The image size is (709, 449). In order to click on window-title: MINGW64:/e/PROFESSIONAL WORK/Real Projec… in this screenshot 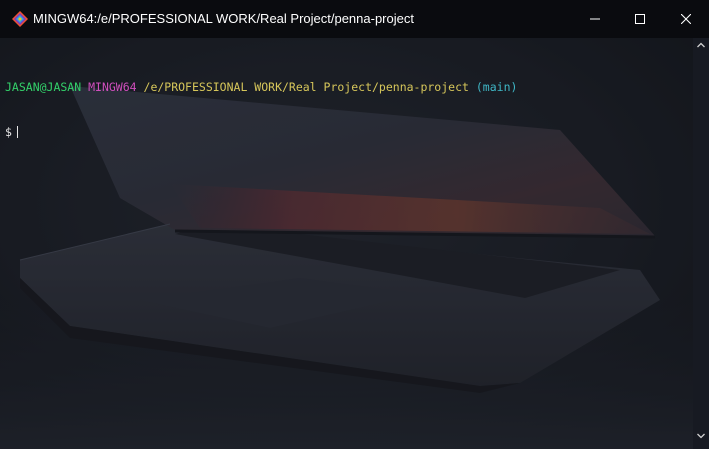, I will do `click(223, 18)`.